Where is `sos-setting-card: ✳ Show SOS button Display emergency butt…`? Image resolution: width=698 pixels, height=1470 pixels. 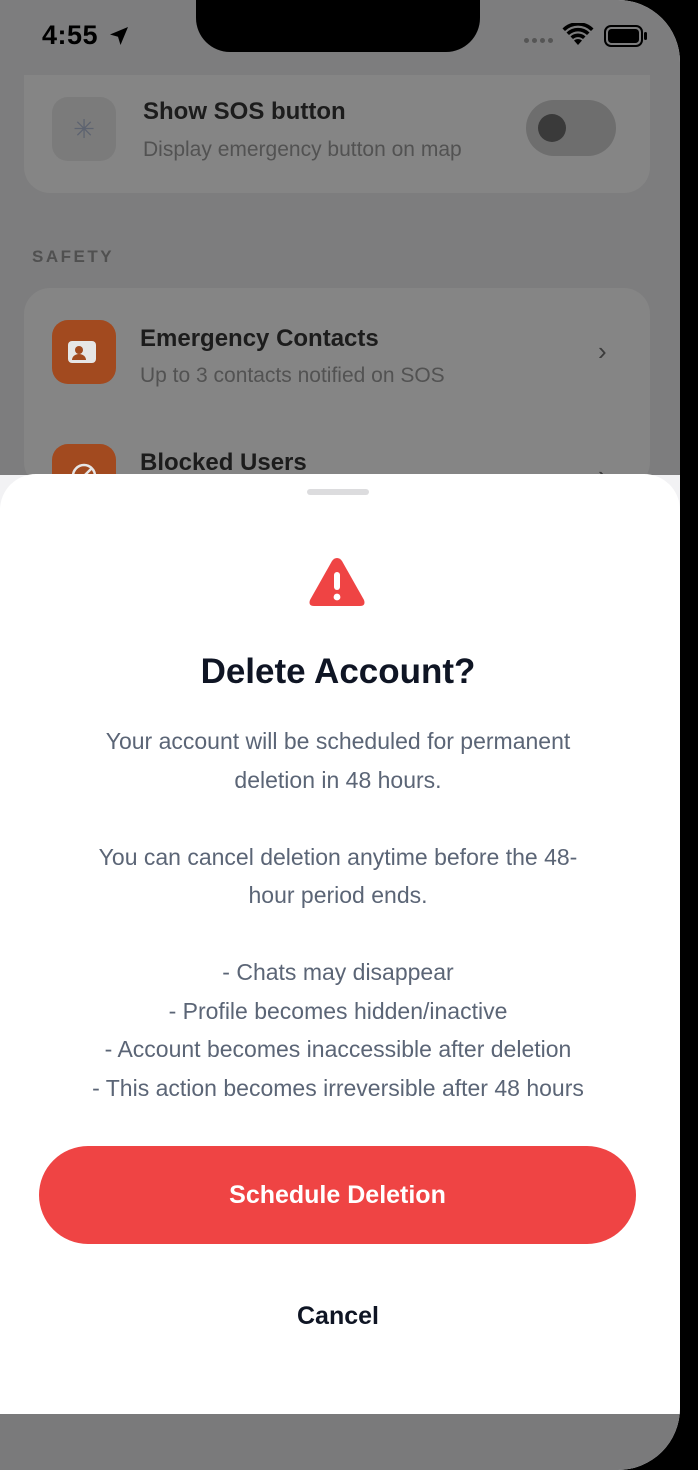 sos-setting-card: ✳ Show SOS button Display emergency butt… is located at coordinates (337, 134).